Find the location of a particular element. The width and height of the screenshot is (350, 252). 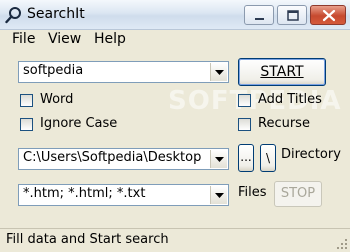

menu-file: File is located at coordinates (23, 39).